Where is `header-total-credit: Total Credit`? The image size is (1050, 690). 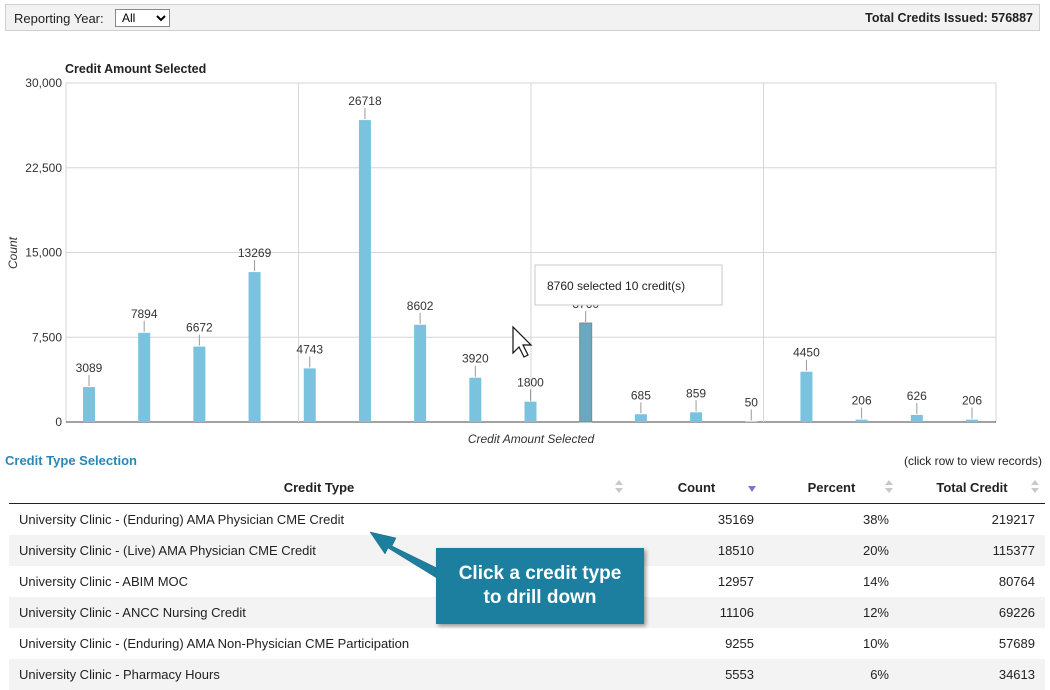
header-total-credit: Total Credit is located at coordinates (972, 487).